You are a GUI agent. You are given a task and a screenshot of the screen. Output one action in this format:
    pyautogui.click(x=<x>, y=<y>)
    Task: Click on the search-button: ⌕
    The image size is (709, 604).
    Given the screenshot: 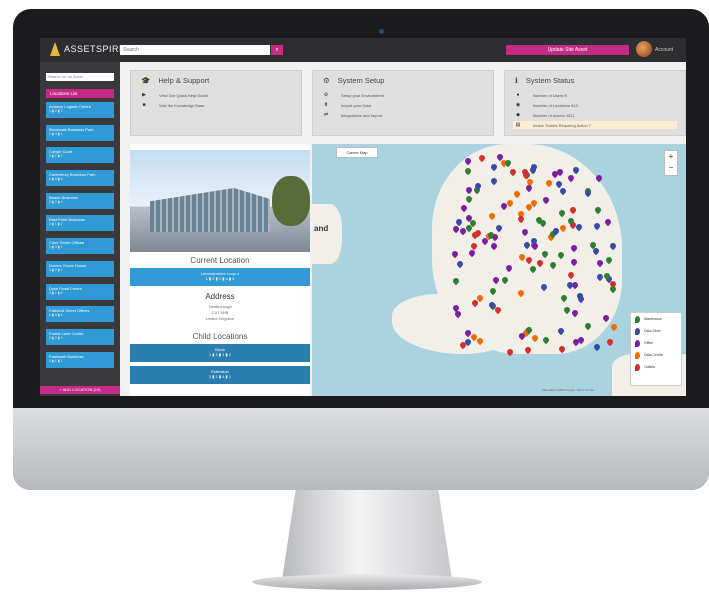 What is the action you would take?
    pyautogui.click(x=277, y=50)
    